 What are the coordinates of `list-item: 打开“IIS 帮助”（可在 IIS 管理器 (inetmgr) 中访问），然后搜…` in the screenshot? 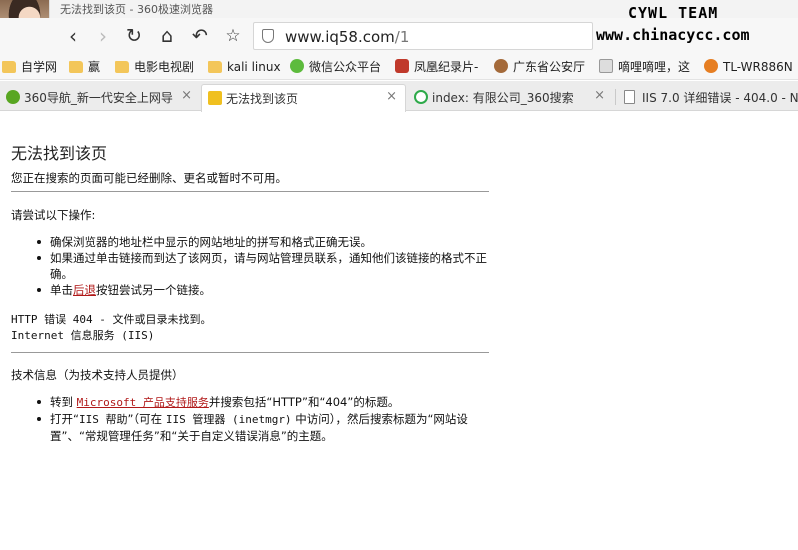 It's located at (263, 427).